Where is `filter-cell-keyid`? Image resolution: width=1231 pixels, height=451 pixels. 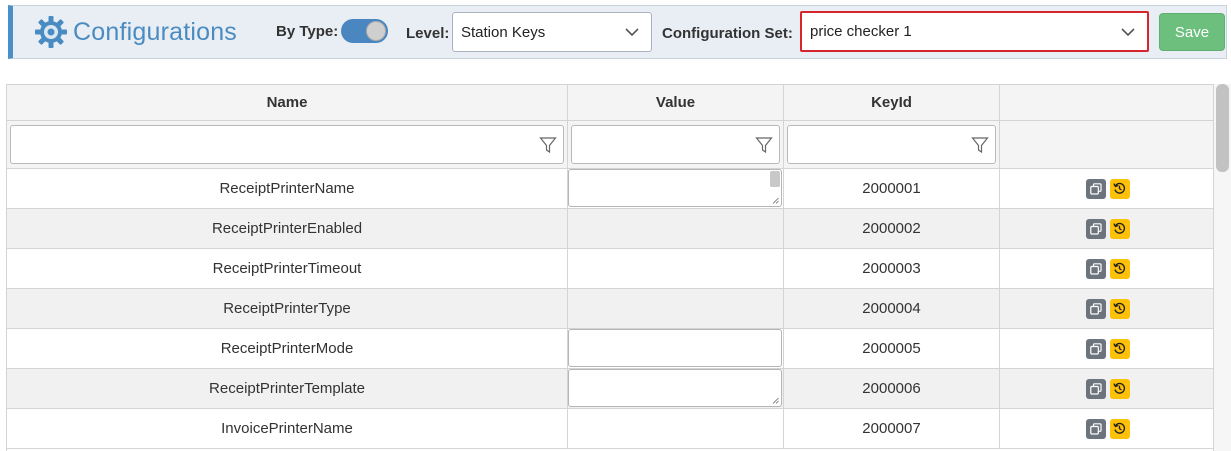 filter-cell-keyid is located at coordinates (892, 145).